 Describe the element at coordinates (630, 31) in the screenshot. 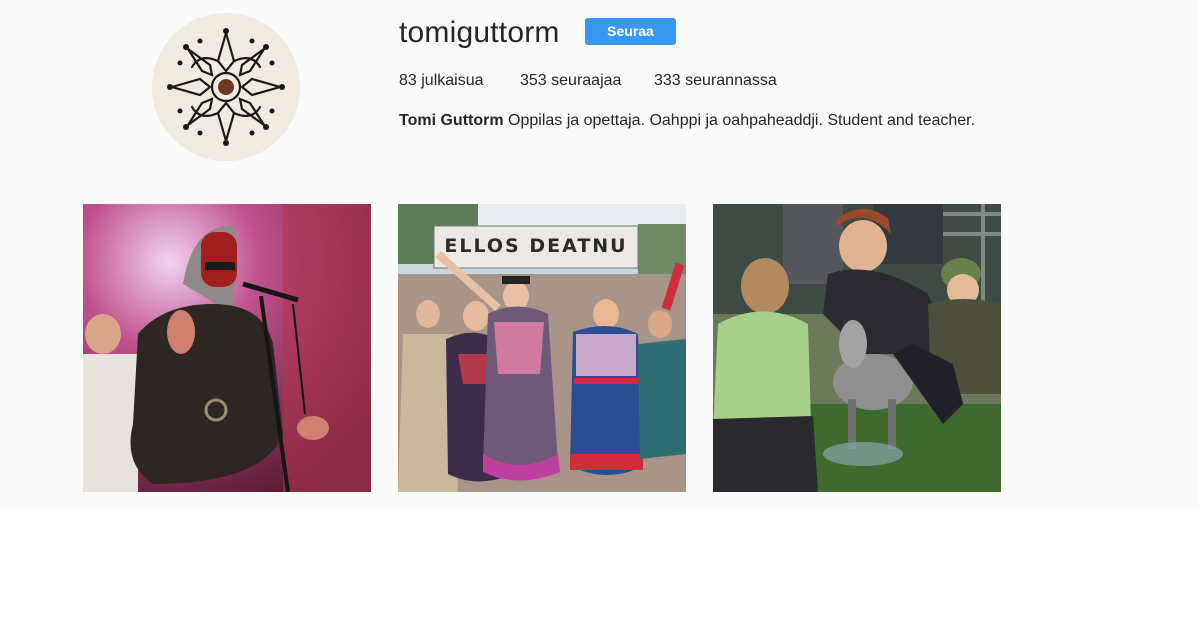

I see `follow-button: Seuraa` at that location.